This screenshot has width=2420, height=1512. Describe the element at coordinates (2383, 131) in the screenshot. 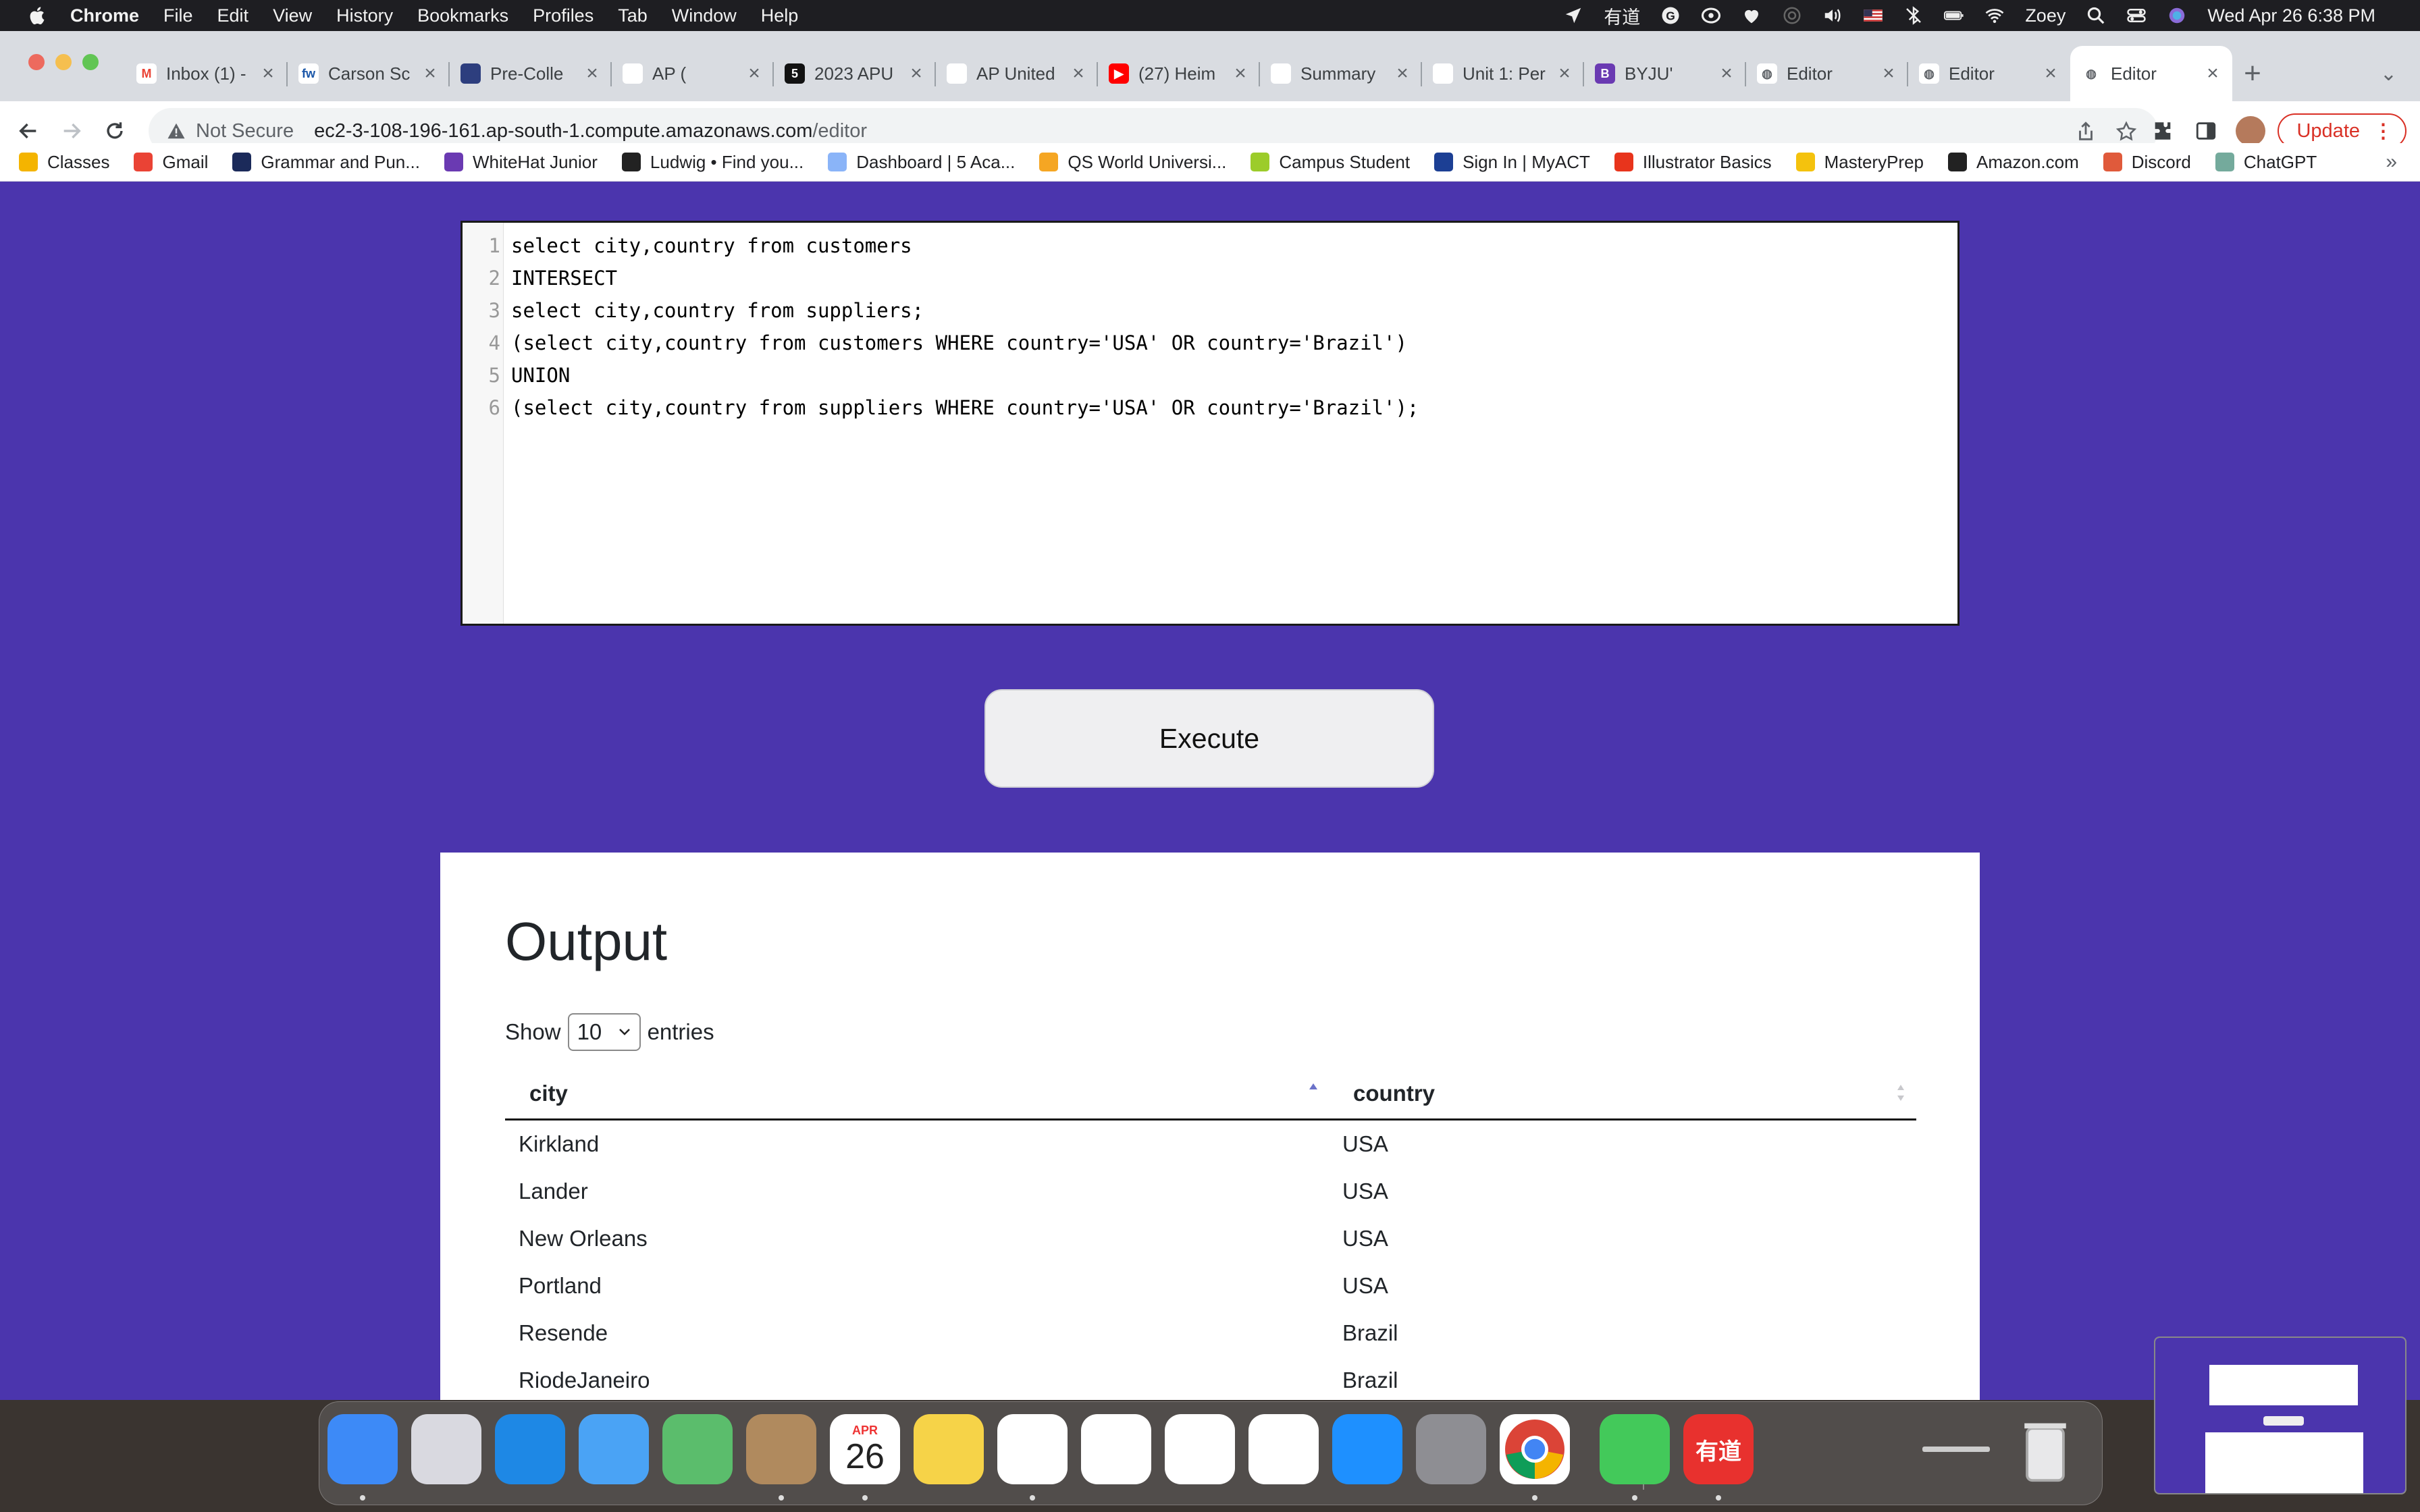

I see `more-menu-icon: ⋮` at that location.